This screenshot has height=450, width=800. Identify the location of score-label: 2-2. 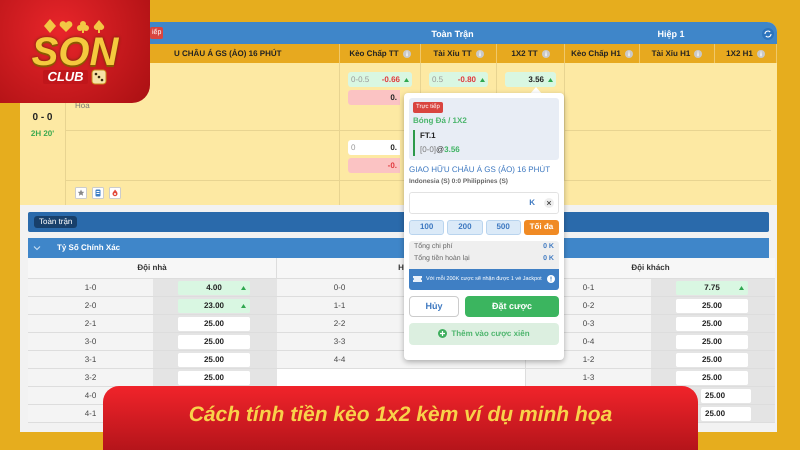
(340, 324).